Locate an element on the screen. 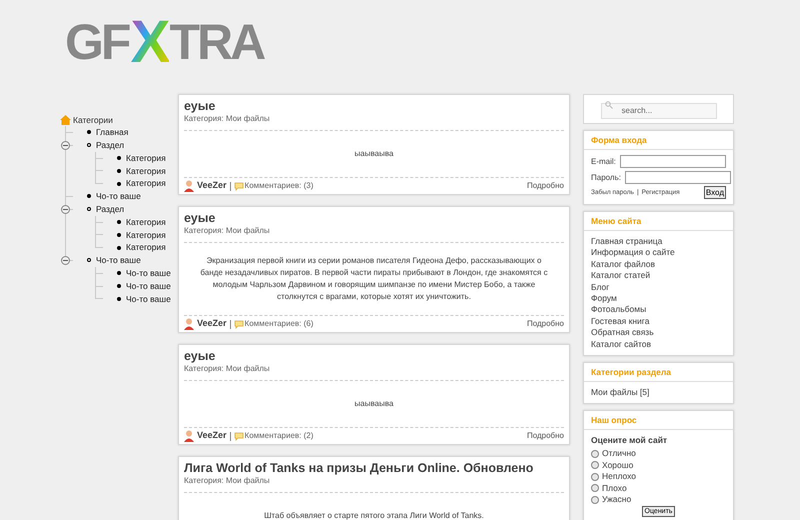 The width and height of the screenshot is (800, 520). menu-link: Обратная связь is located at coordinates (658, 333).